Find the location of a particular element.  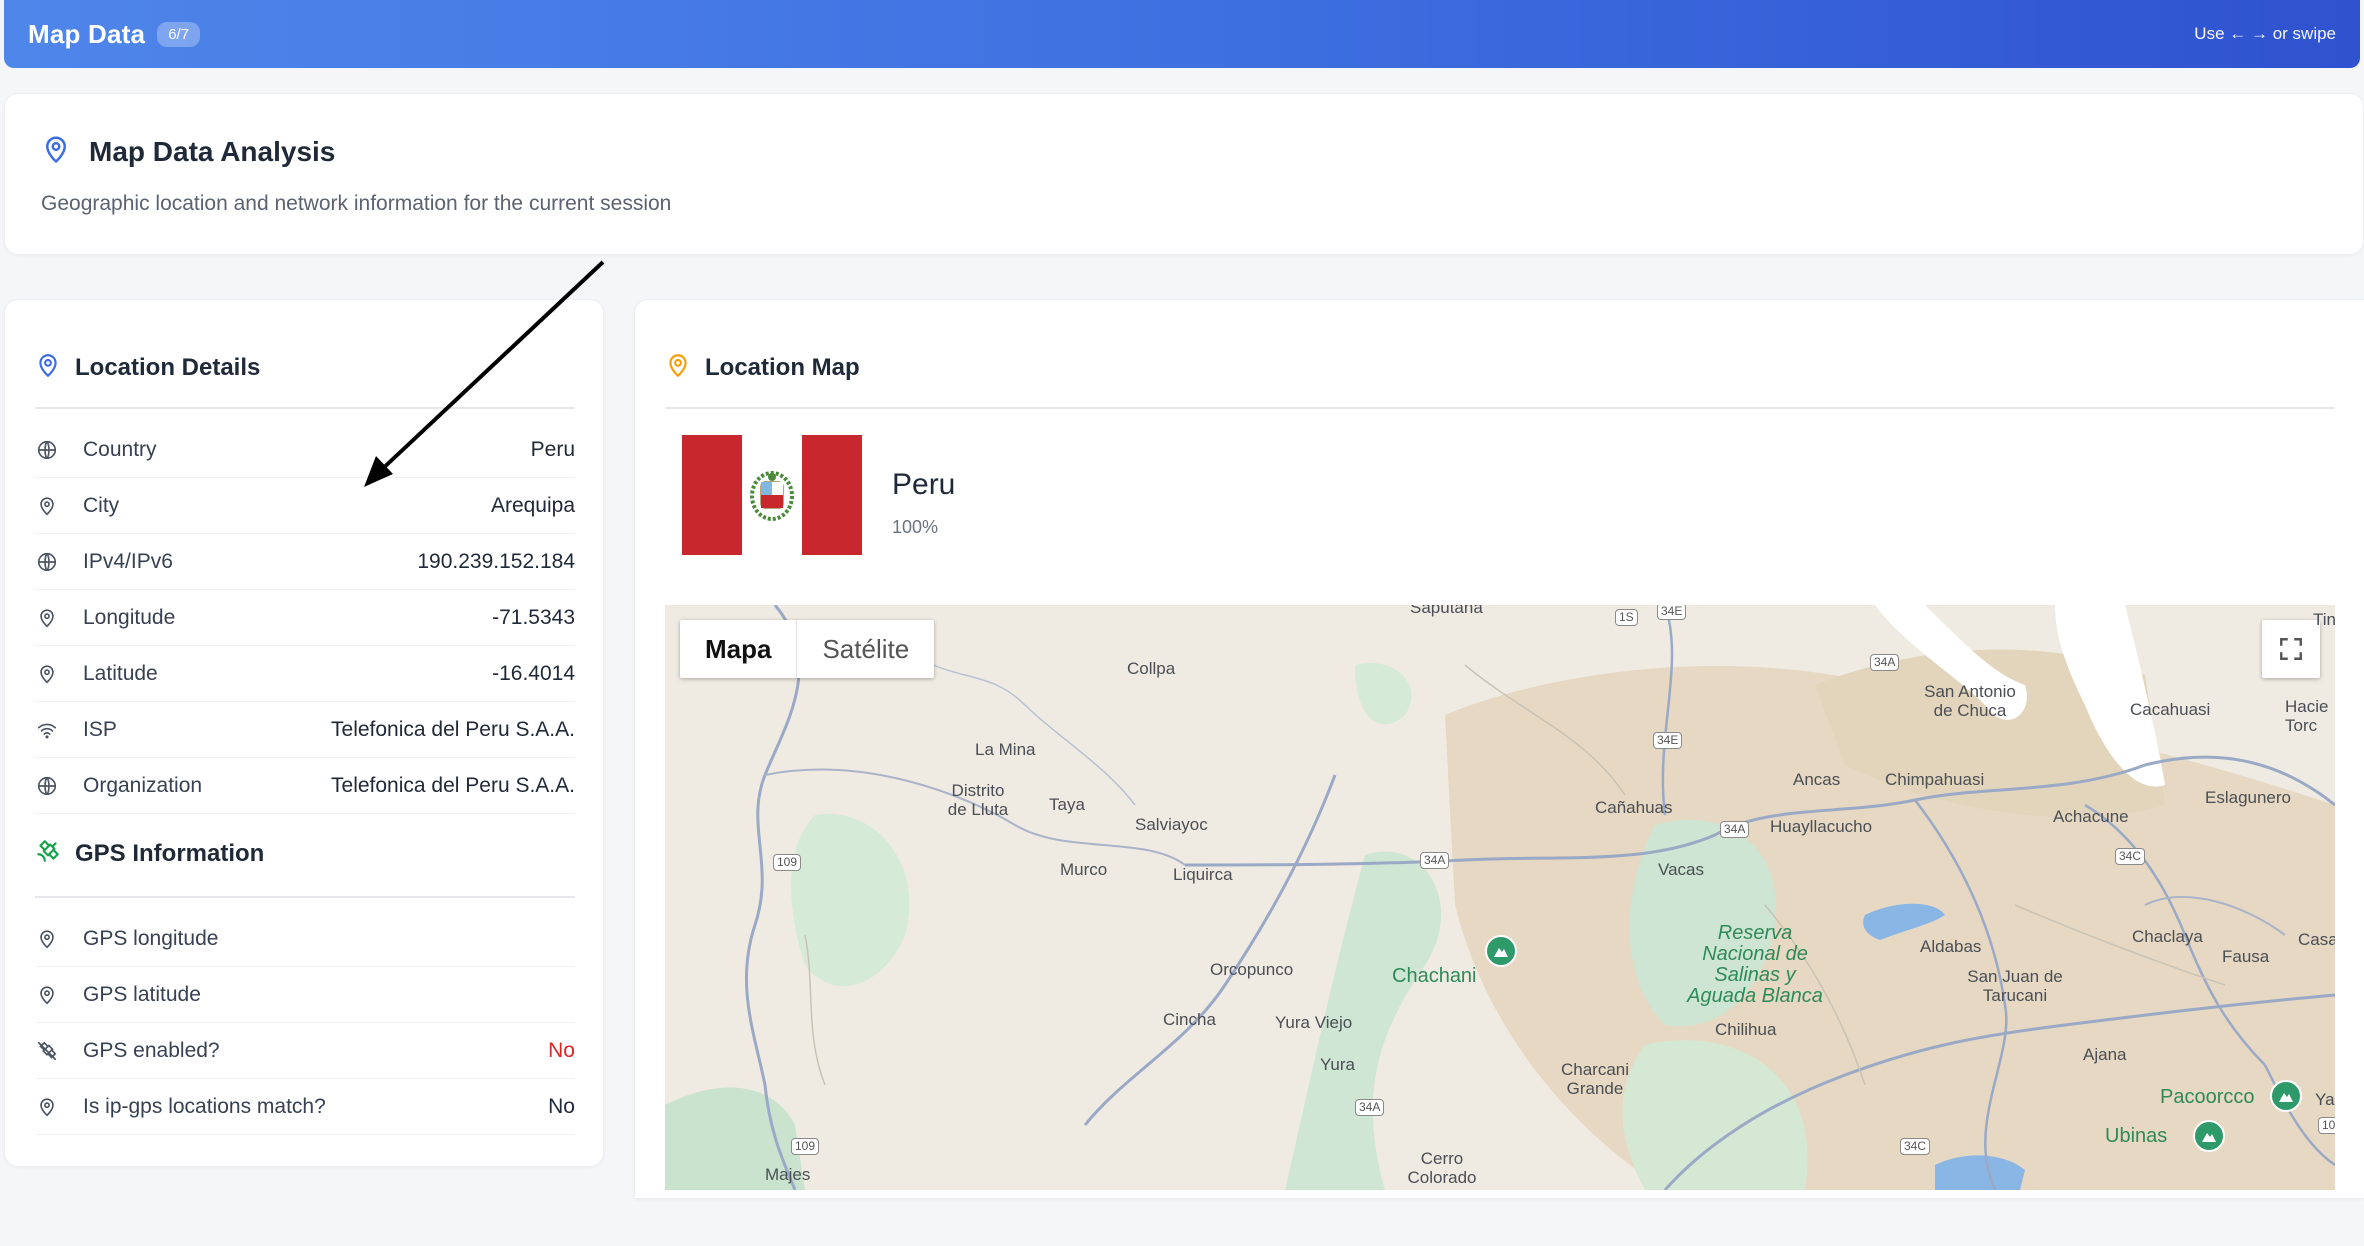

map-label: Tin is located at coordinates (2324, 619).